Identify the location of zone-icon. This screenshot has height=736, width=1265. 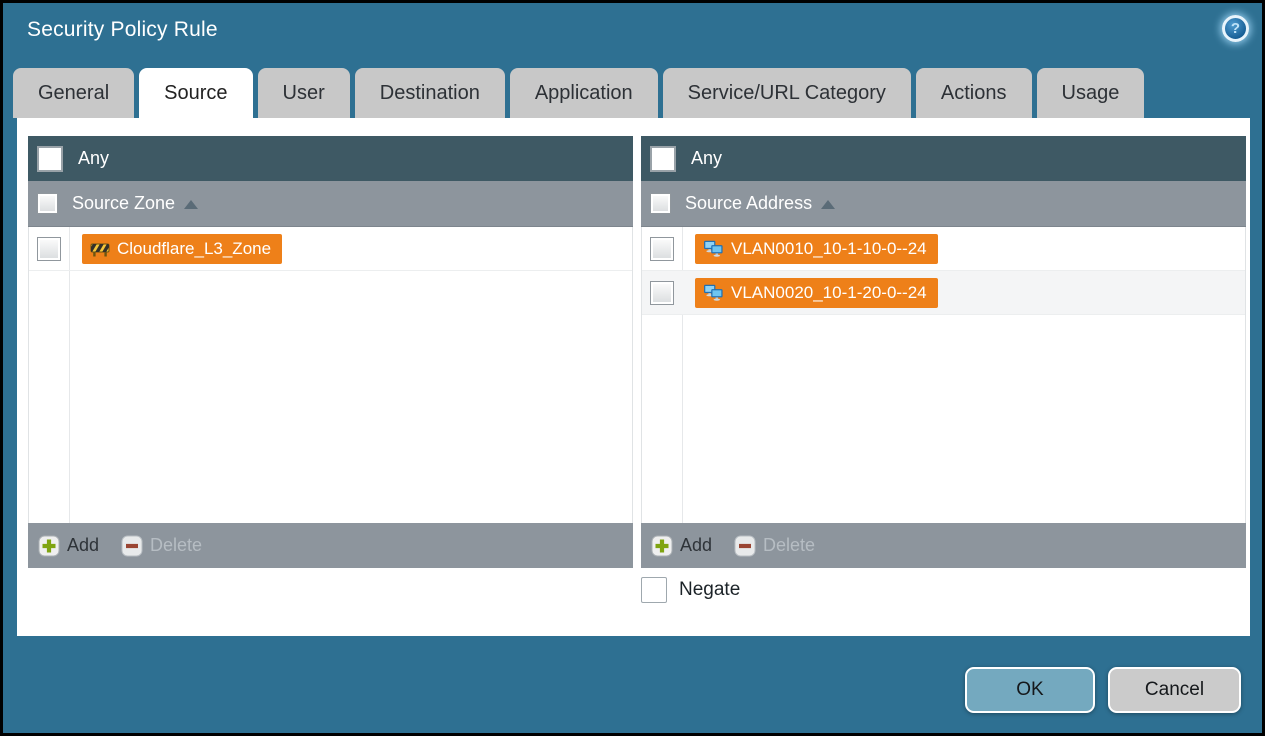
(100, 249).